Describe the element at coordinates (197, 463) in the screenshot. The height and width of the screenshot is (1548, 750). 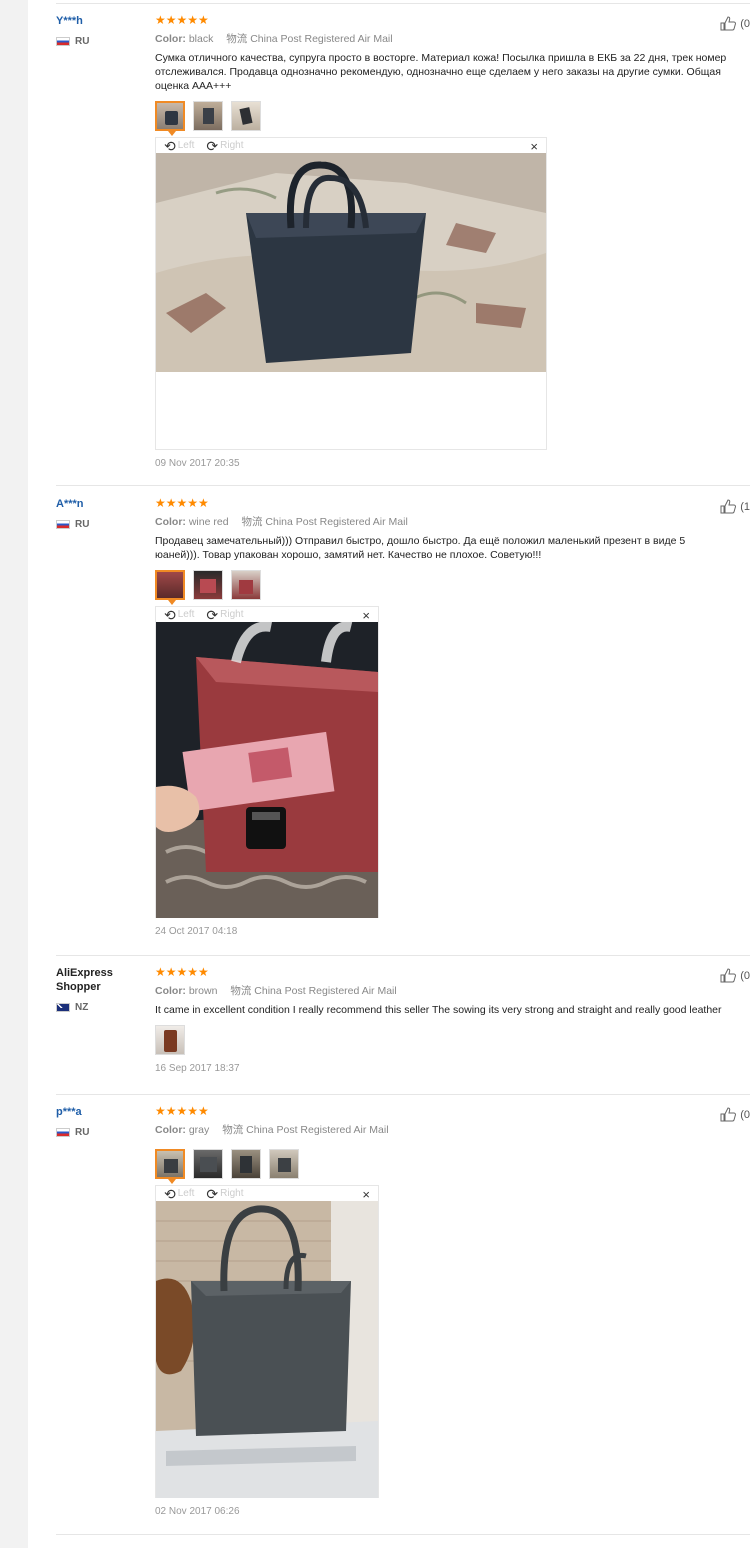
I see `review-date: 09 Nov 2017 20:35` at that location.